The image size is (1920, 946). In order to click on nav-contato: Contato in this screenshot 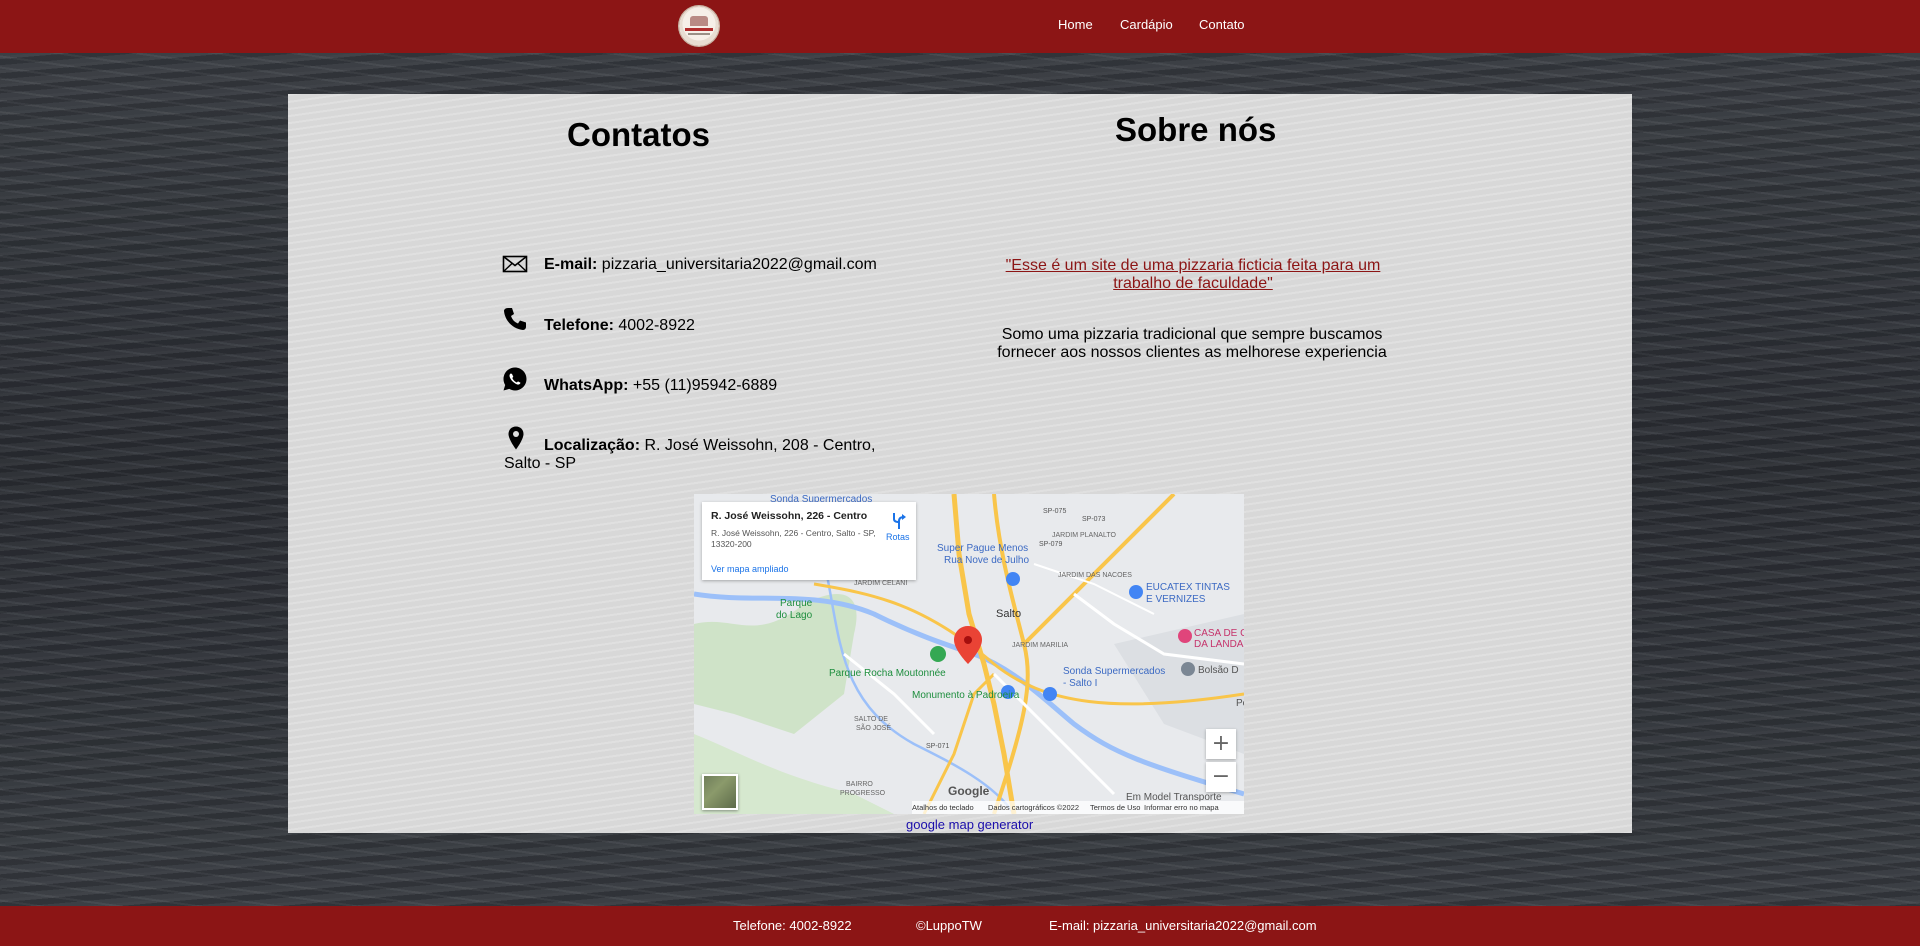, I will do `click(1222, 24)`.